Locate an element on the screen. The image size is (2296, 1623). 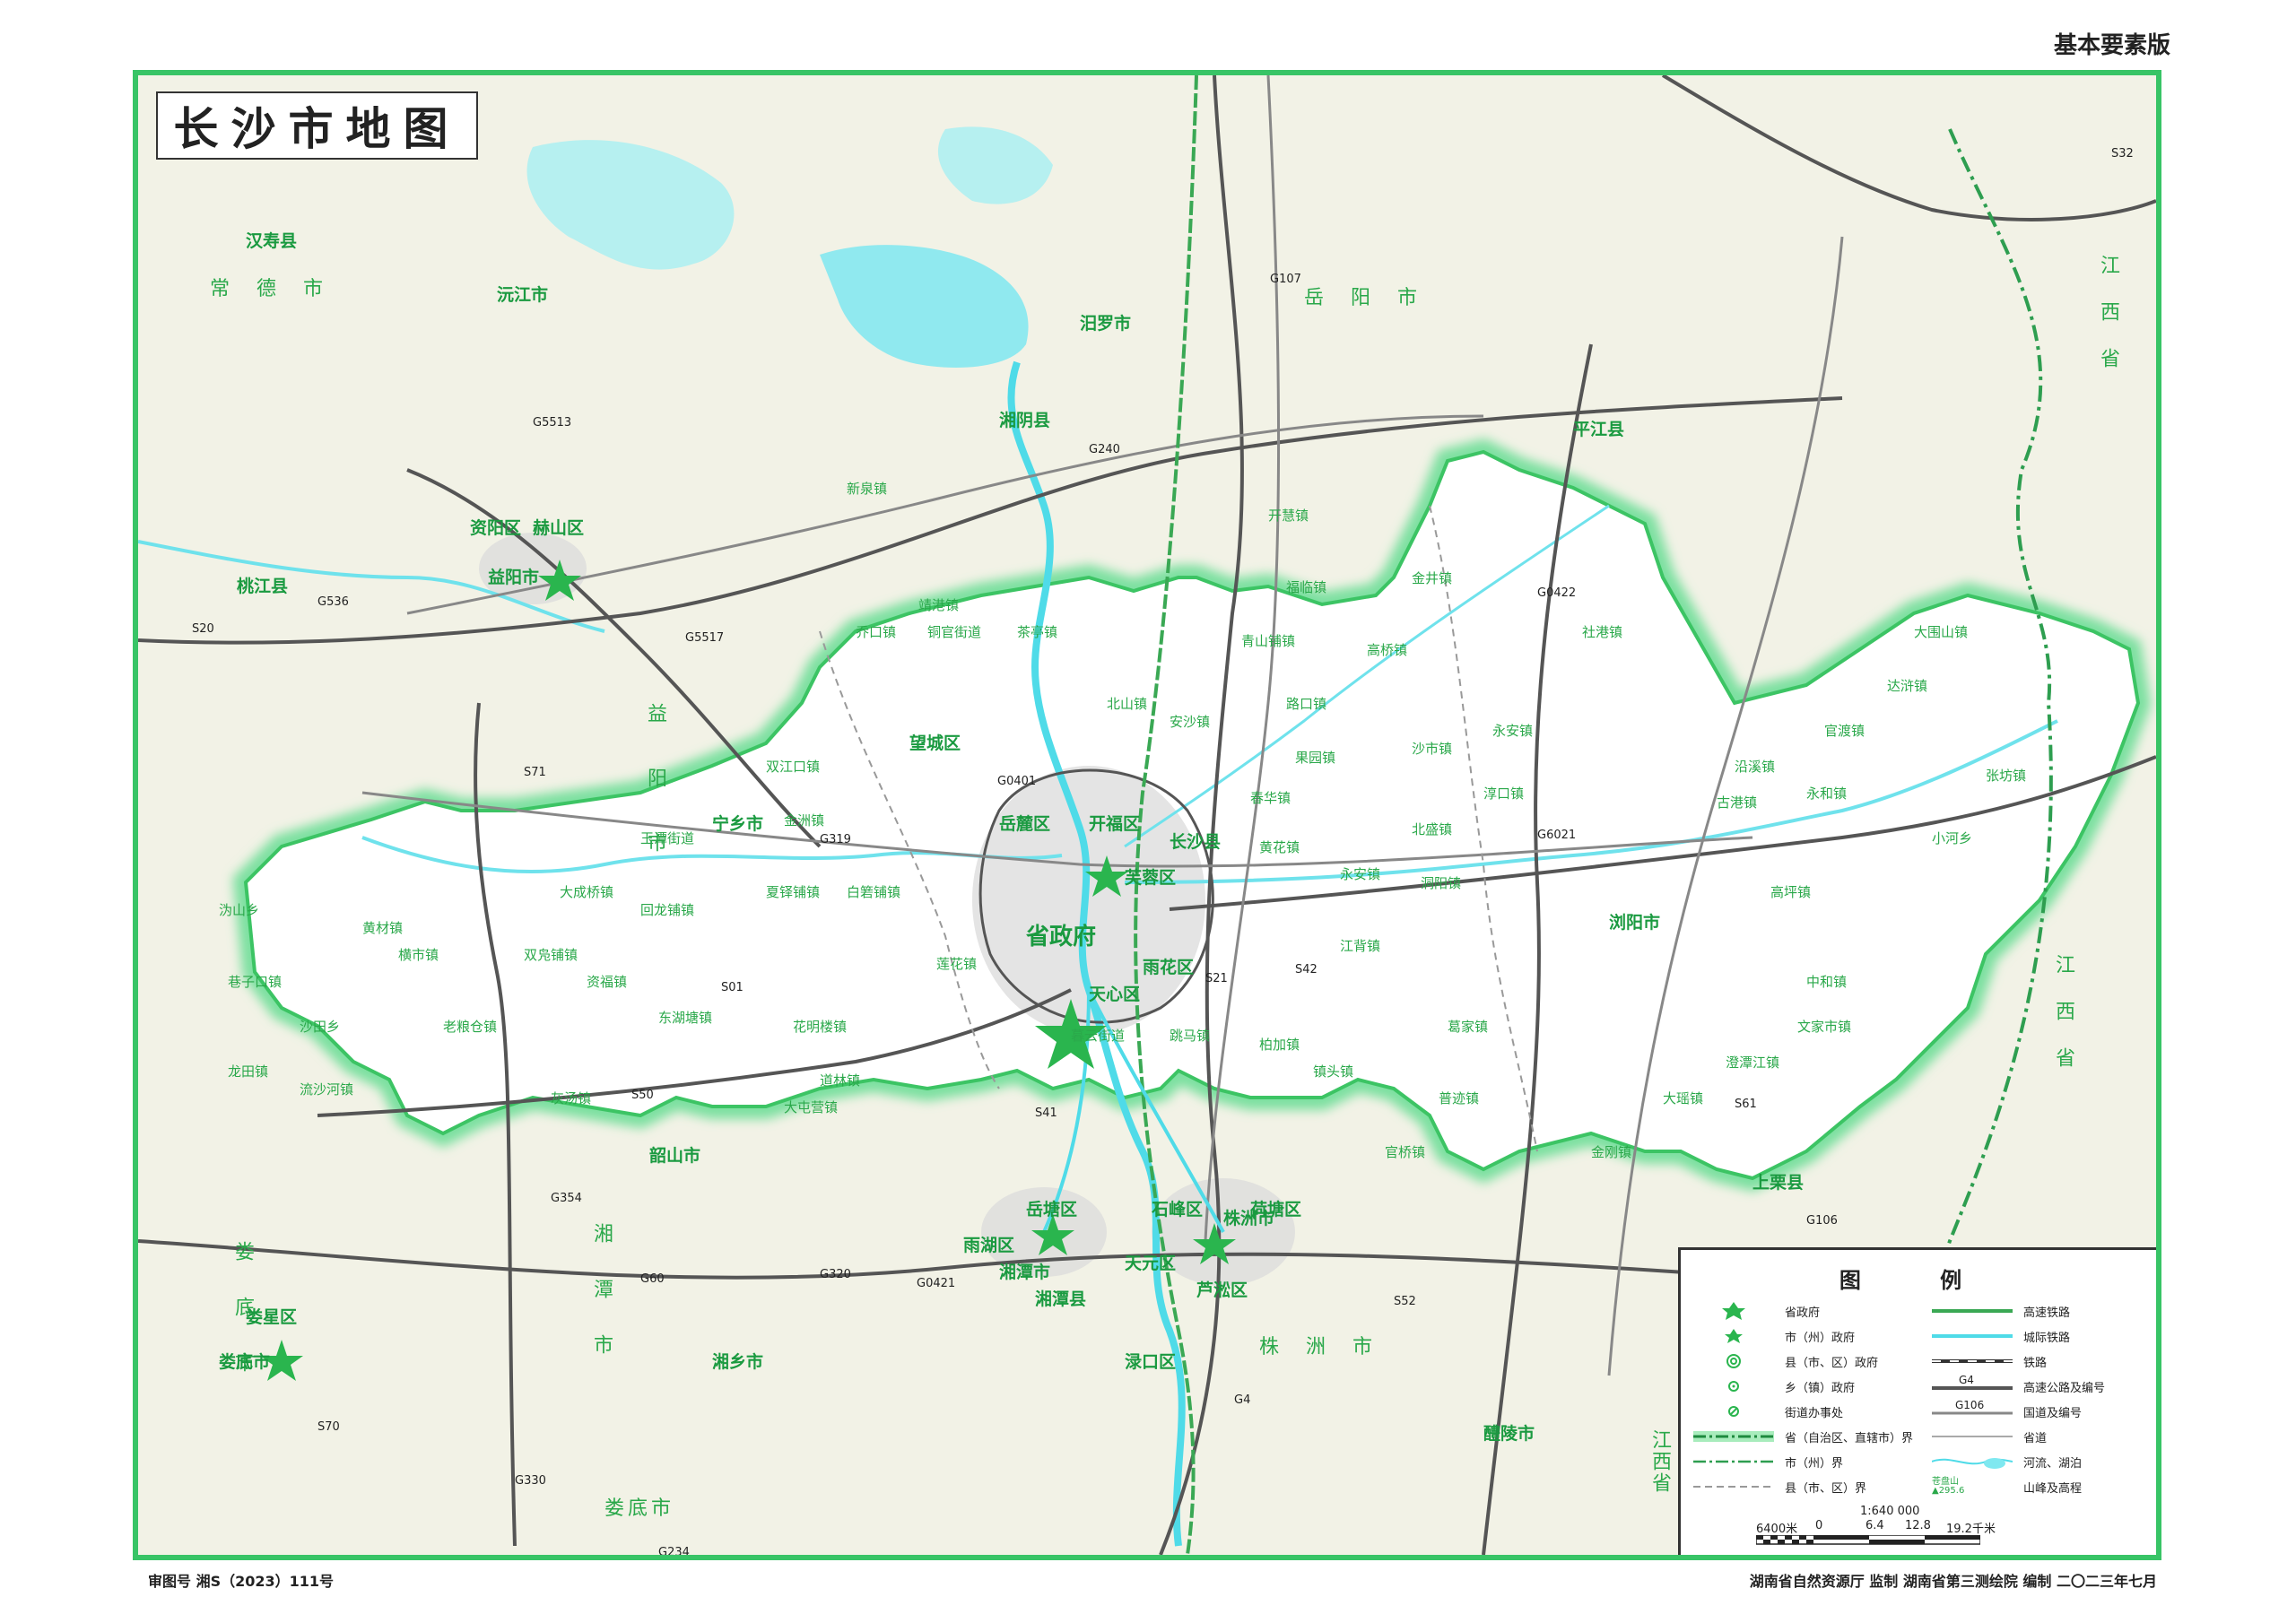
place-label-puji: 普迹镇 is located at coordinates (1459, 1098).